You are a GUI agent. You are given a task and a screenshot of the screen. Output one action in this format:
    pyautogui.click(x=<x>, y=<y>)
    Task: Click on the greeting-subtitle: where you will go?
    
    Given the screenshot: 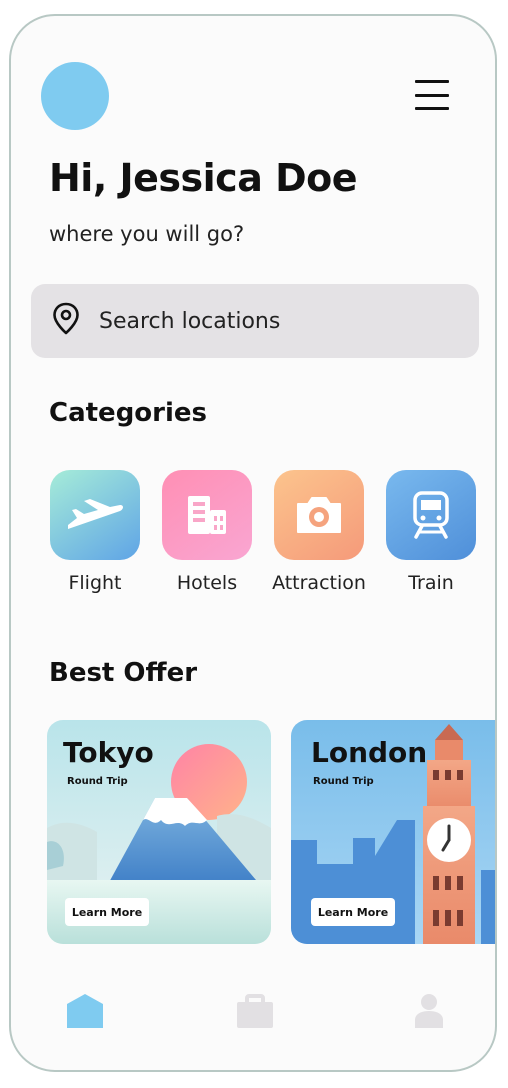 What is the action you would take?
    pyautogui.click(x=147, y=234)
    